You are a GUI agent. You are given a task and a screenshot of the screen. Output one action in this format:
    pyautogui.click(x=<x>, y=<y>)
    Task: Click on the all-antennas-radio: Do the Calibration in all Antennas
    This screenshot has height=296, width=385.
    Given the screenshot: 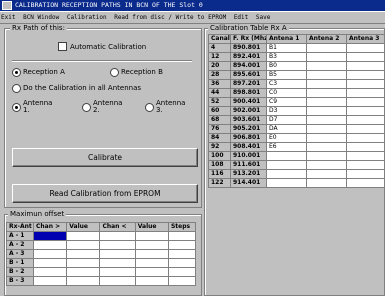 What is the action you would take?
    pyautogui.click(x=76, y=88)
    